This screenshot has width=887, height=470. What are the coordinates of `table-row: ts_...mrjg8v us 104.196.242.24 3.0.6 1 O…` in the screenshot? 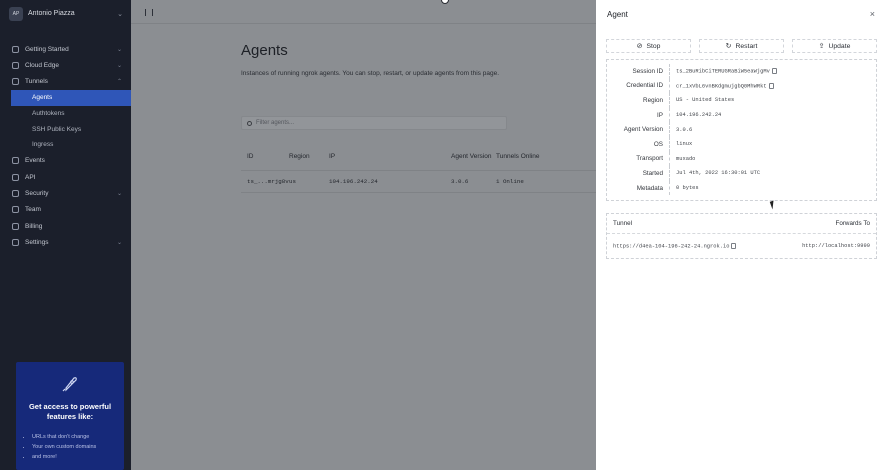 It's located at (418, 182).